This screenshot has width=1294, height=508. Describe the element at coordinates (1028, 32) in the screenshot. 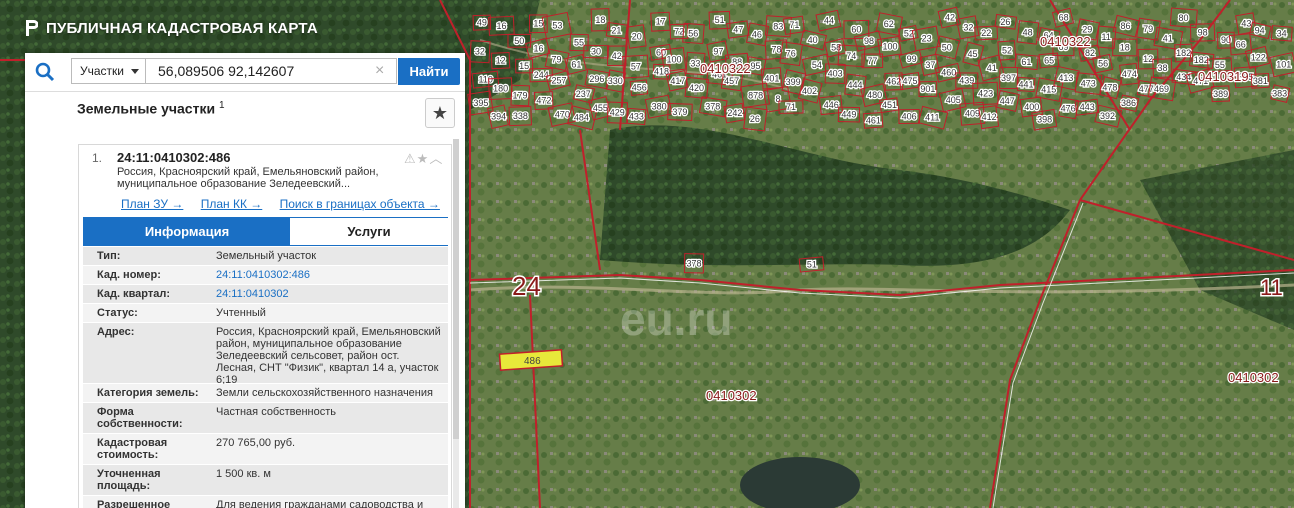

I see `parcel-number: 48` at that location.